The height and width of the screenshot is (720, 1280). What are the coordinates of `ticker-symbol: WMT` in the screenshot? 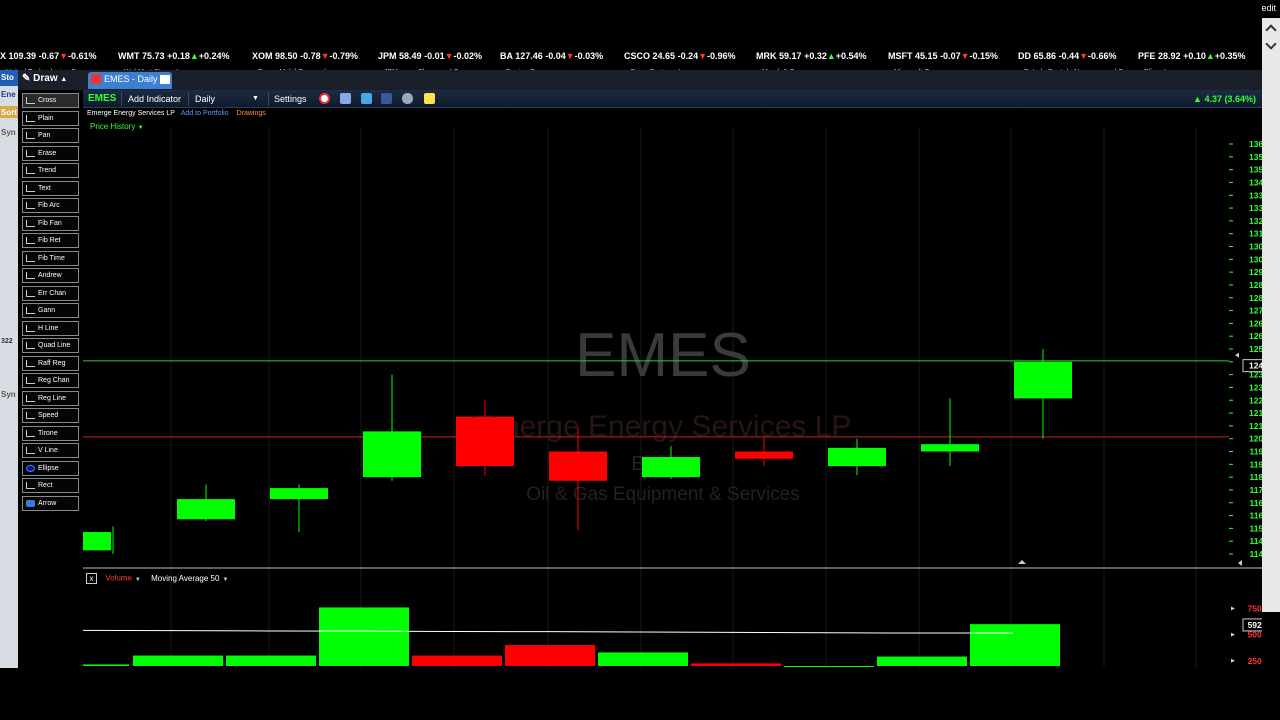 It's located at (129, 56).